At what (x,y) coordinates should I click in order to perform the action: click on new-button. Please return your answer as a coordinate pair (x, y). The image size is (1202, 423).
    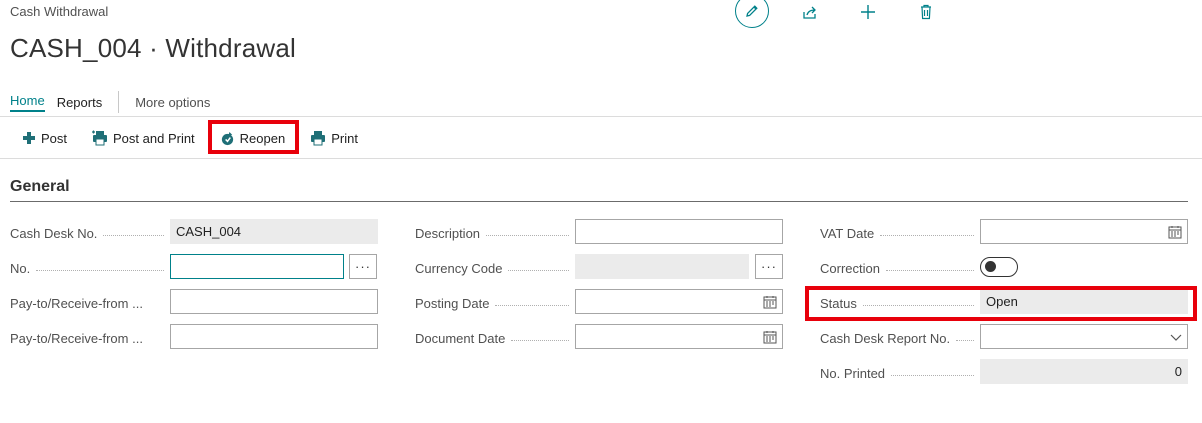
    Looking at the image, I should click on (868, 12).